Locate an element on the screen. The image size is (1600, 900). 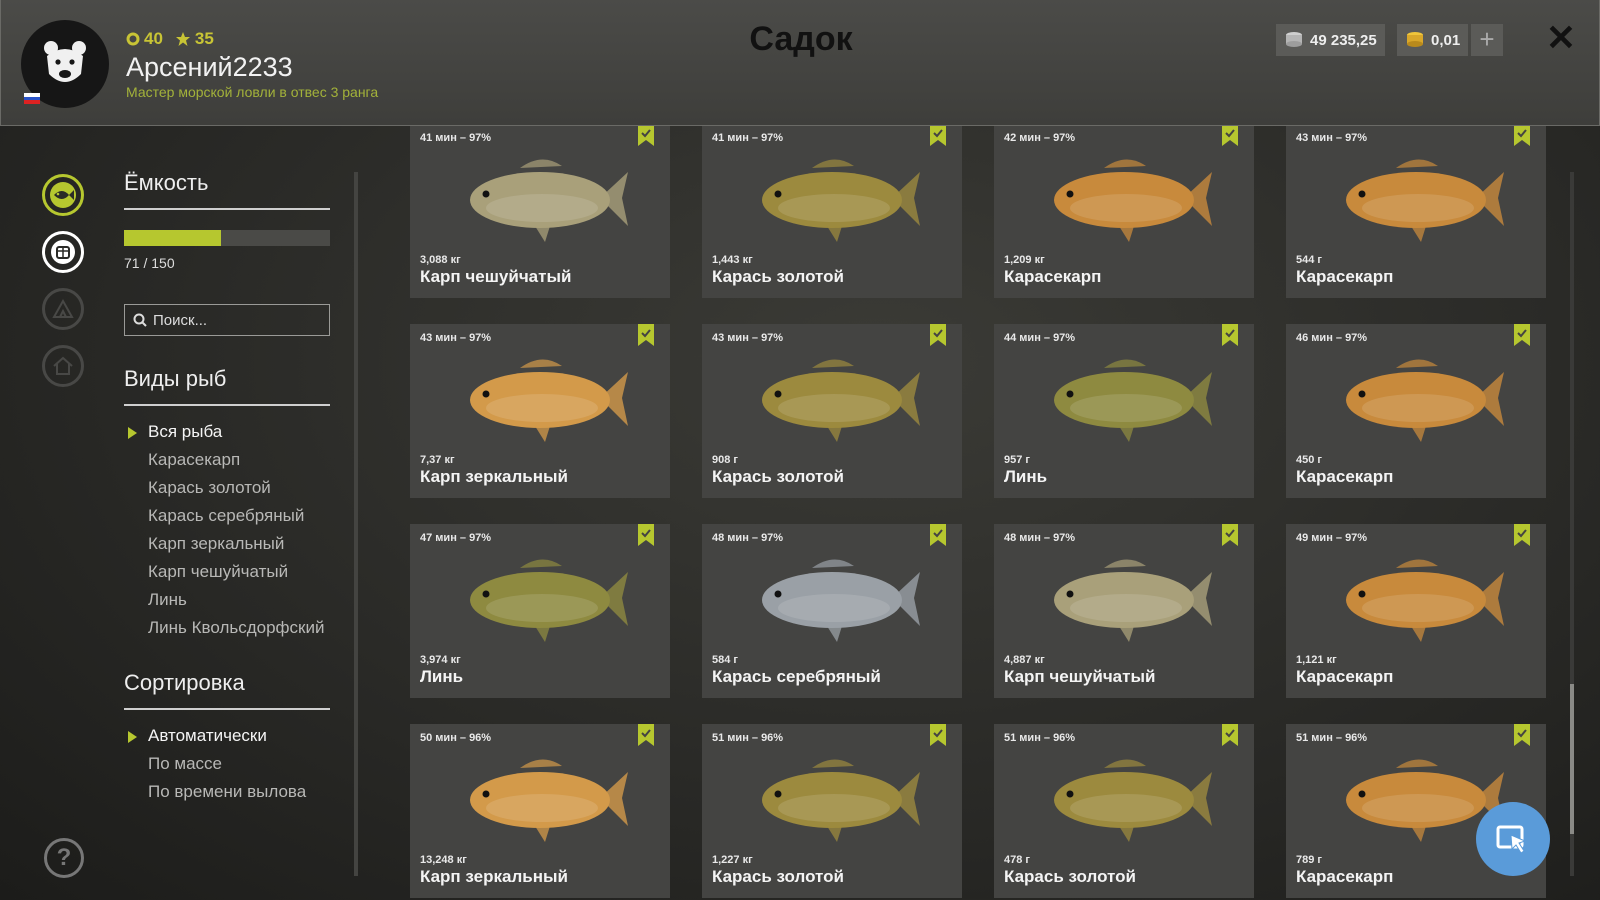
cursor-mode-button is located at coordinates (1513, 839).